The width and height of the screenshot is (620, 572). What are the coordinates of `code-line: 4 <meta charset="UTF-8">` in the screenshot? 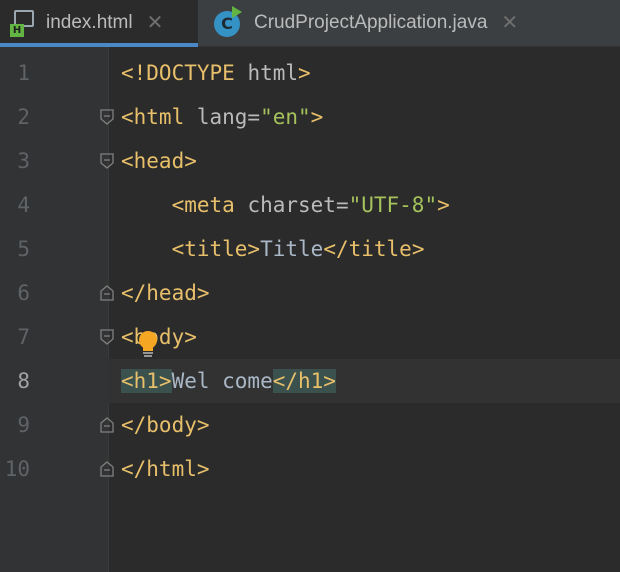 It's located at (310, 205).